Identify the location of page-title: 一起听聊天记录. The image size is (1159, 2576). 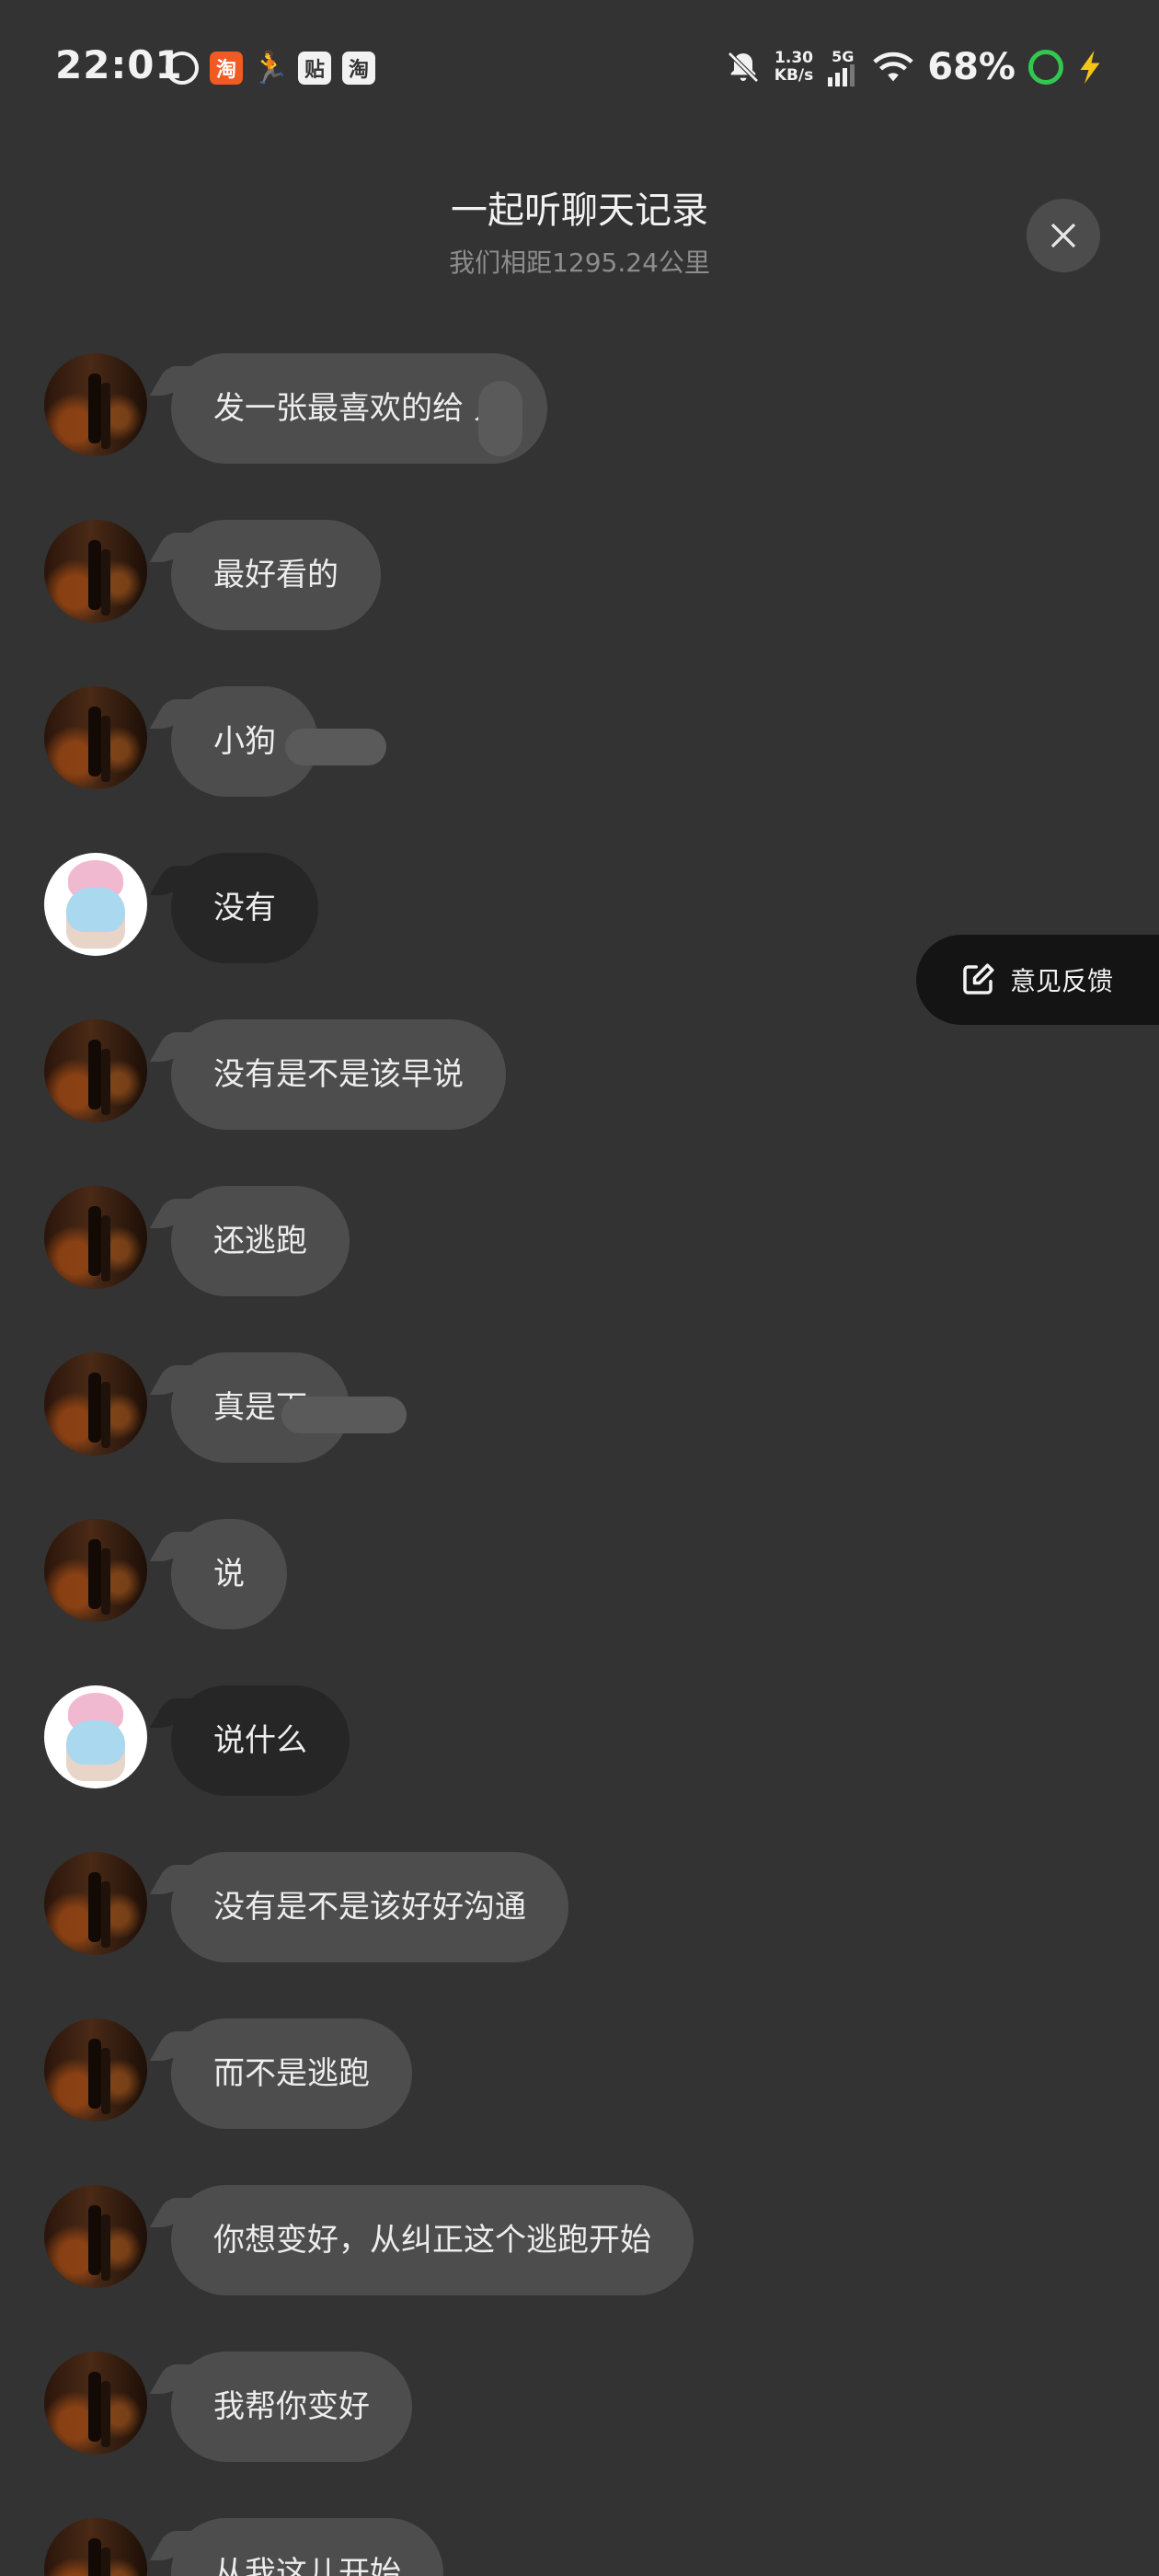
(579, 211).